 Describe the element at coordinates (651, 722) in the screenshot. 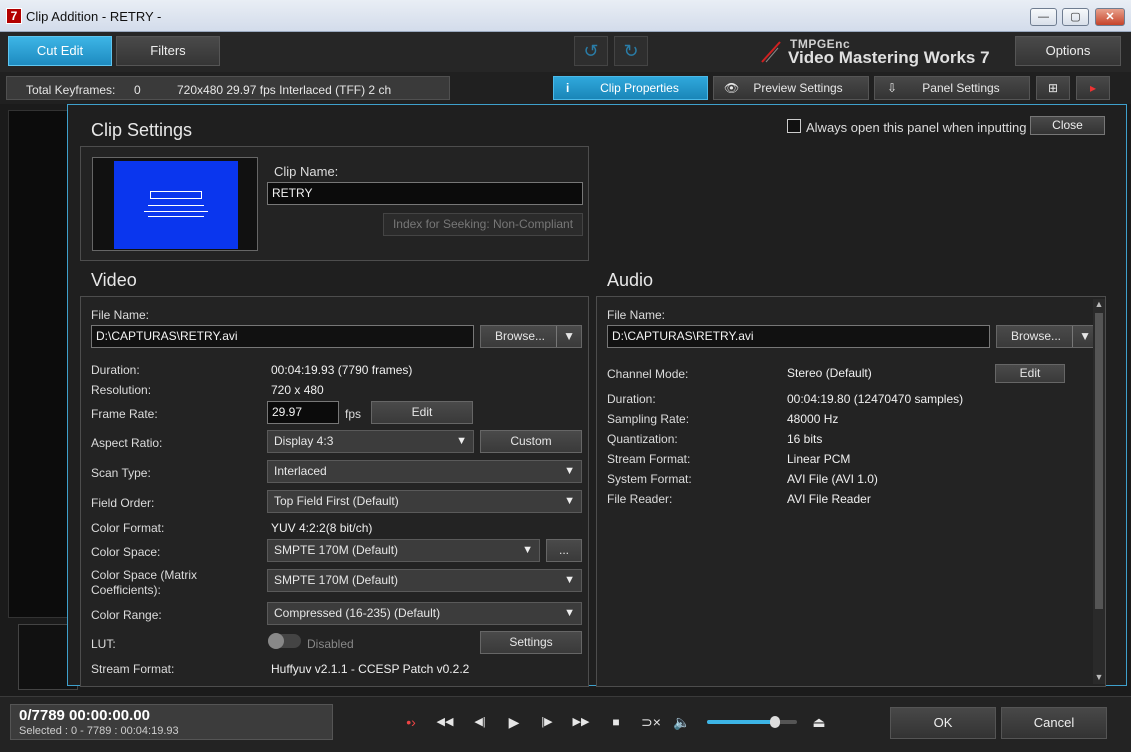

I see `loop-icon: ⊃×` at that location.